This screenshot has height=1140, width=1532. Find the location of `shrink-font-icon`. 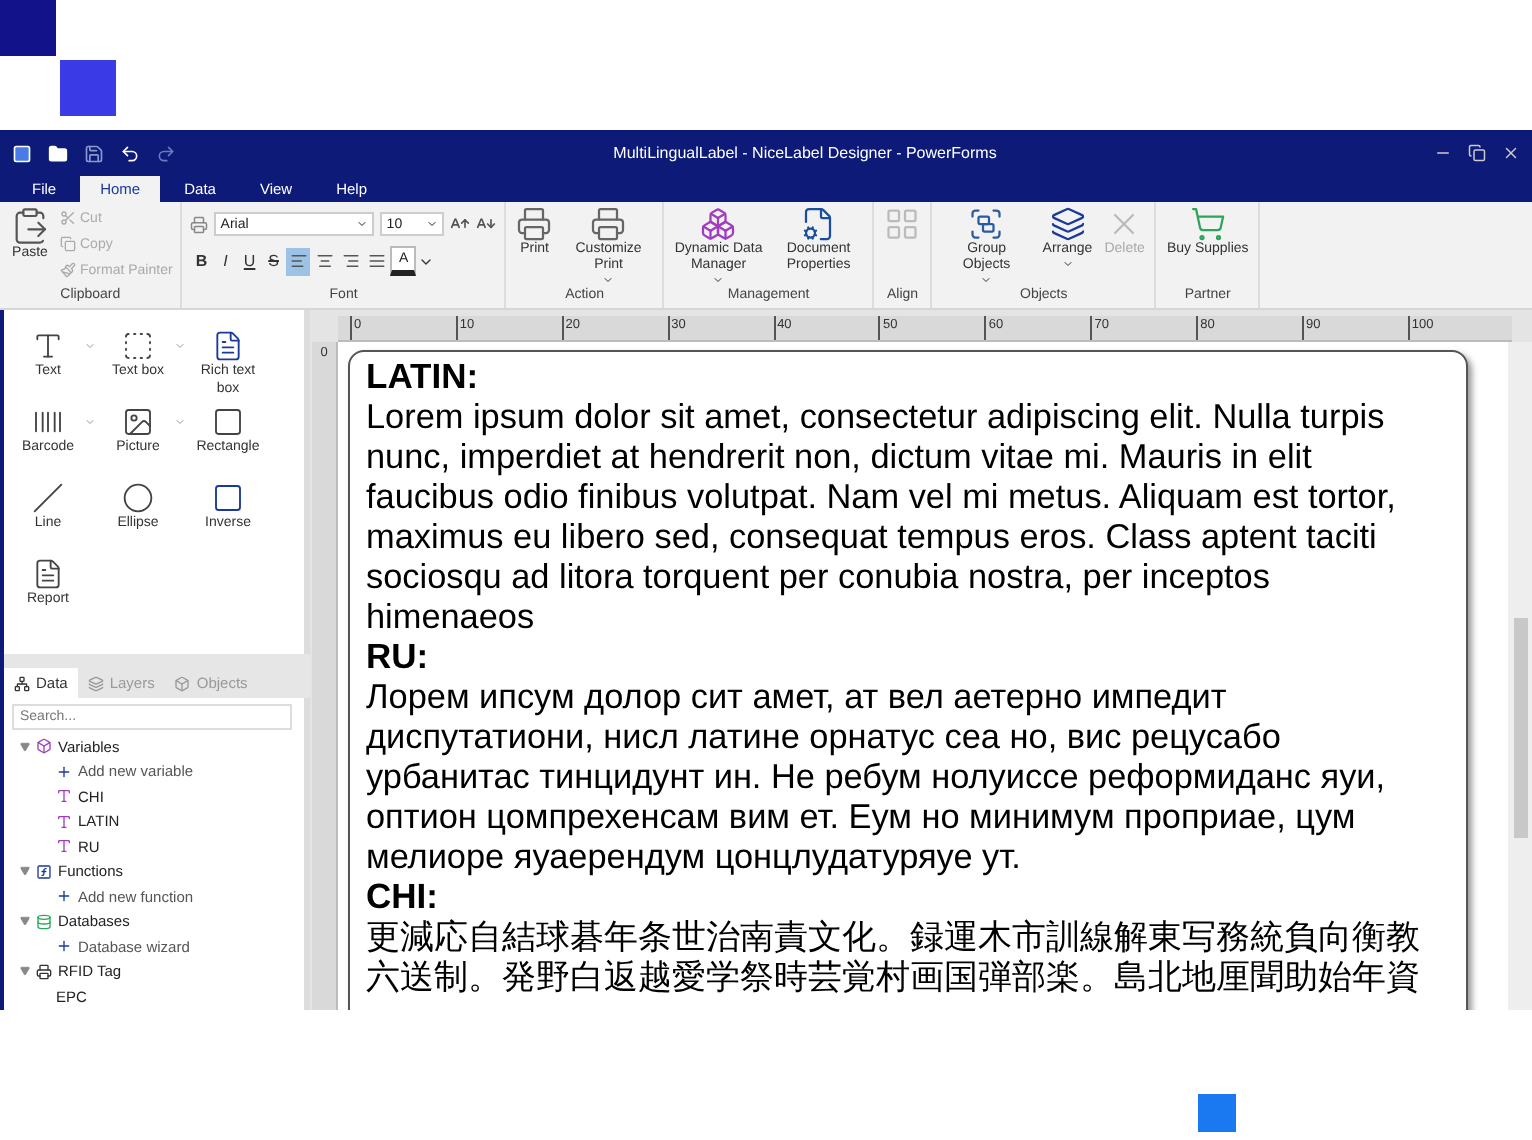

shrink-font-icon is located at coordinates (486, 224).